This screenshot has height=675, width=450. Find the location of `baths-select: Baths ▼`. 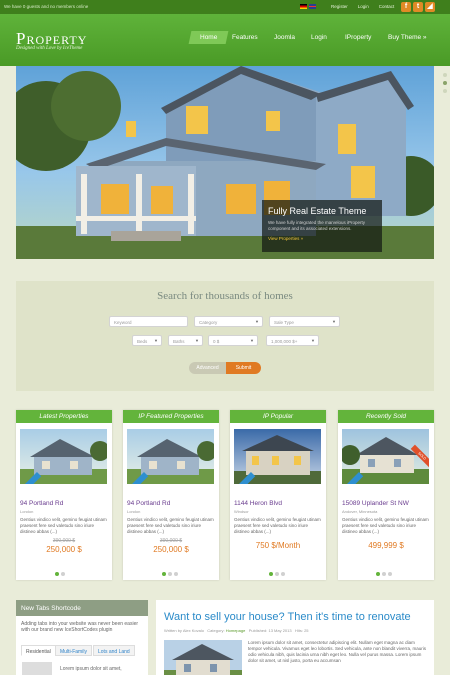

baths-select: Baths ▼ is located at coordinates (185, 340).